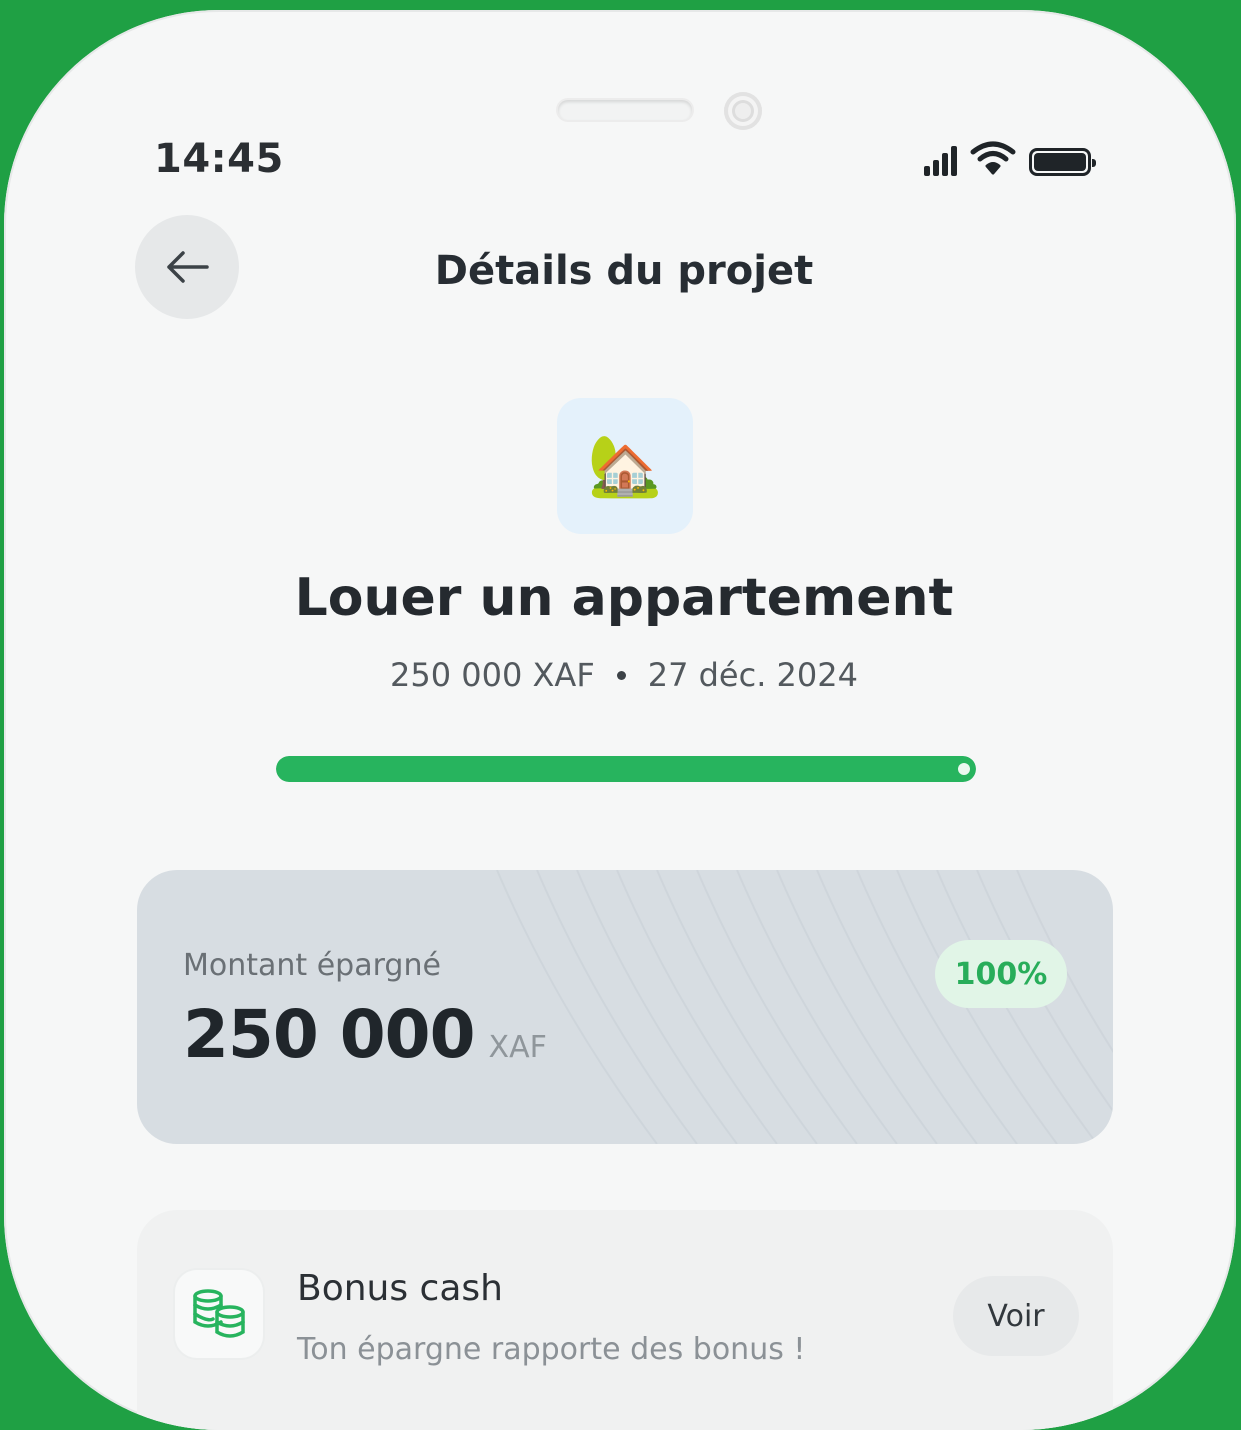 This screenshot has width=1241, height=1430. I want to click on page-title: Détails du projet, so click(624, 271).